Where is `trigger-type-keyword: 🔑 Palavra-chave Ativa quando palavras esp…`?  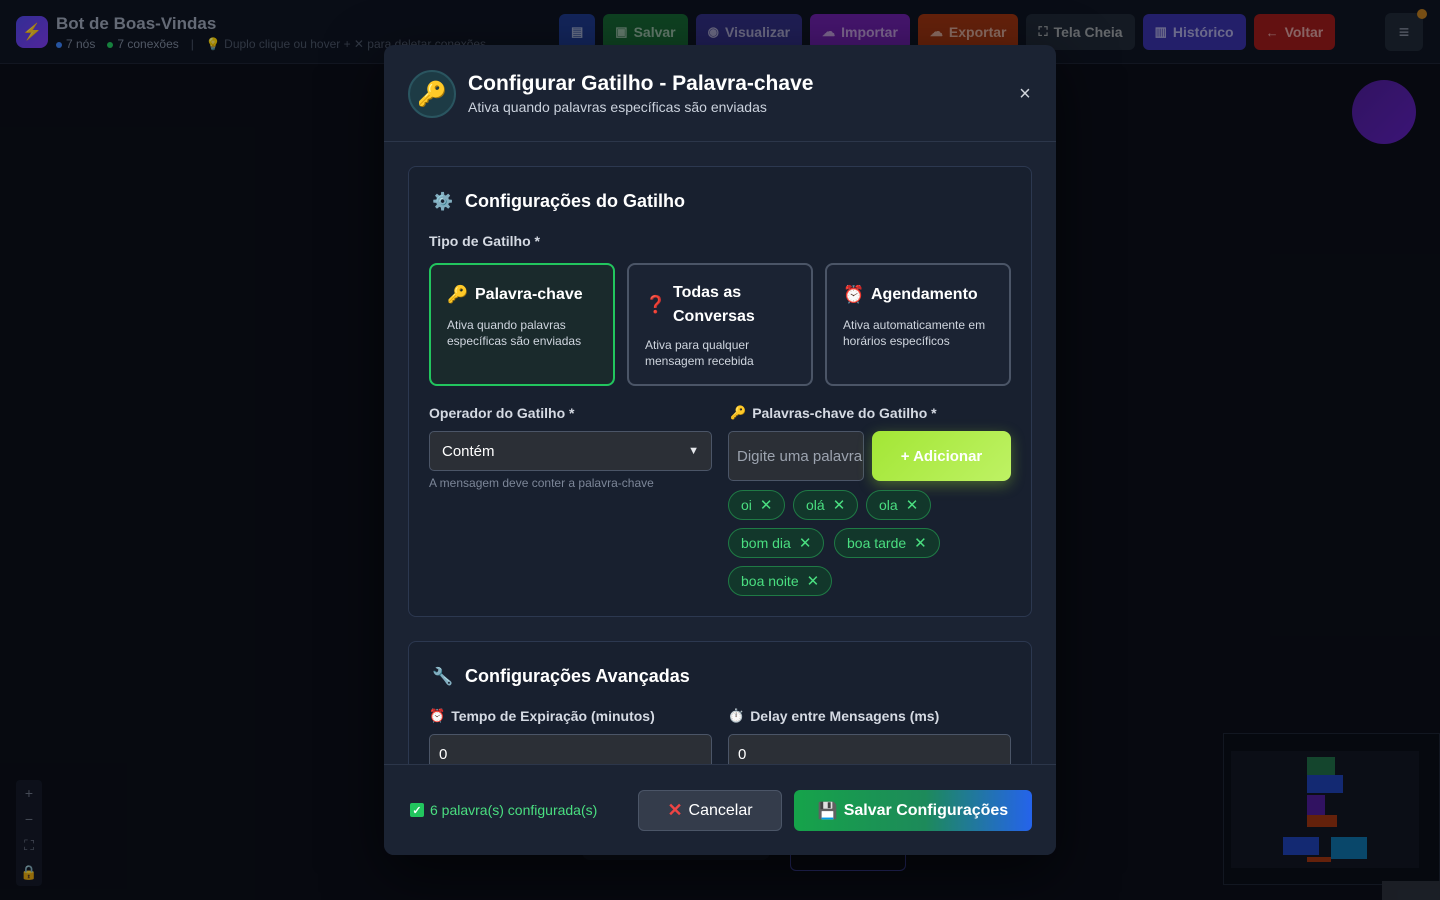
trigger-type-keyword: 🔑 Palavra-chave Ativa quando palavras esp… is located at coordinates (522, 324).